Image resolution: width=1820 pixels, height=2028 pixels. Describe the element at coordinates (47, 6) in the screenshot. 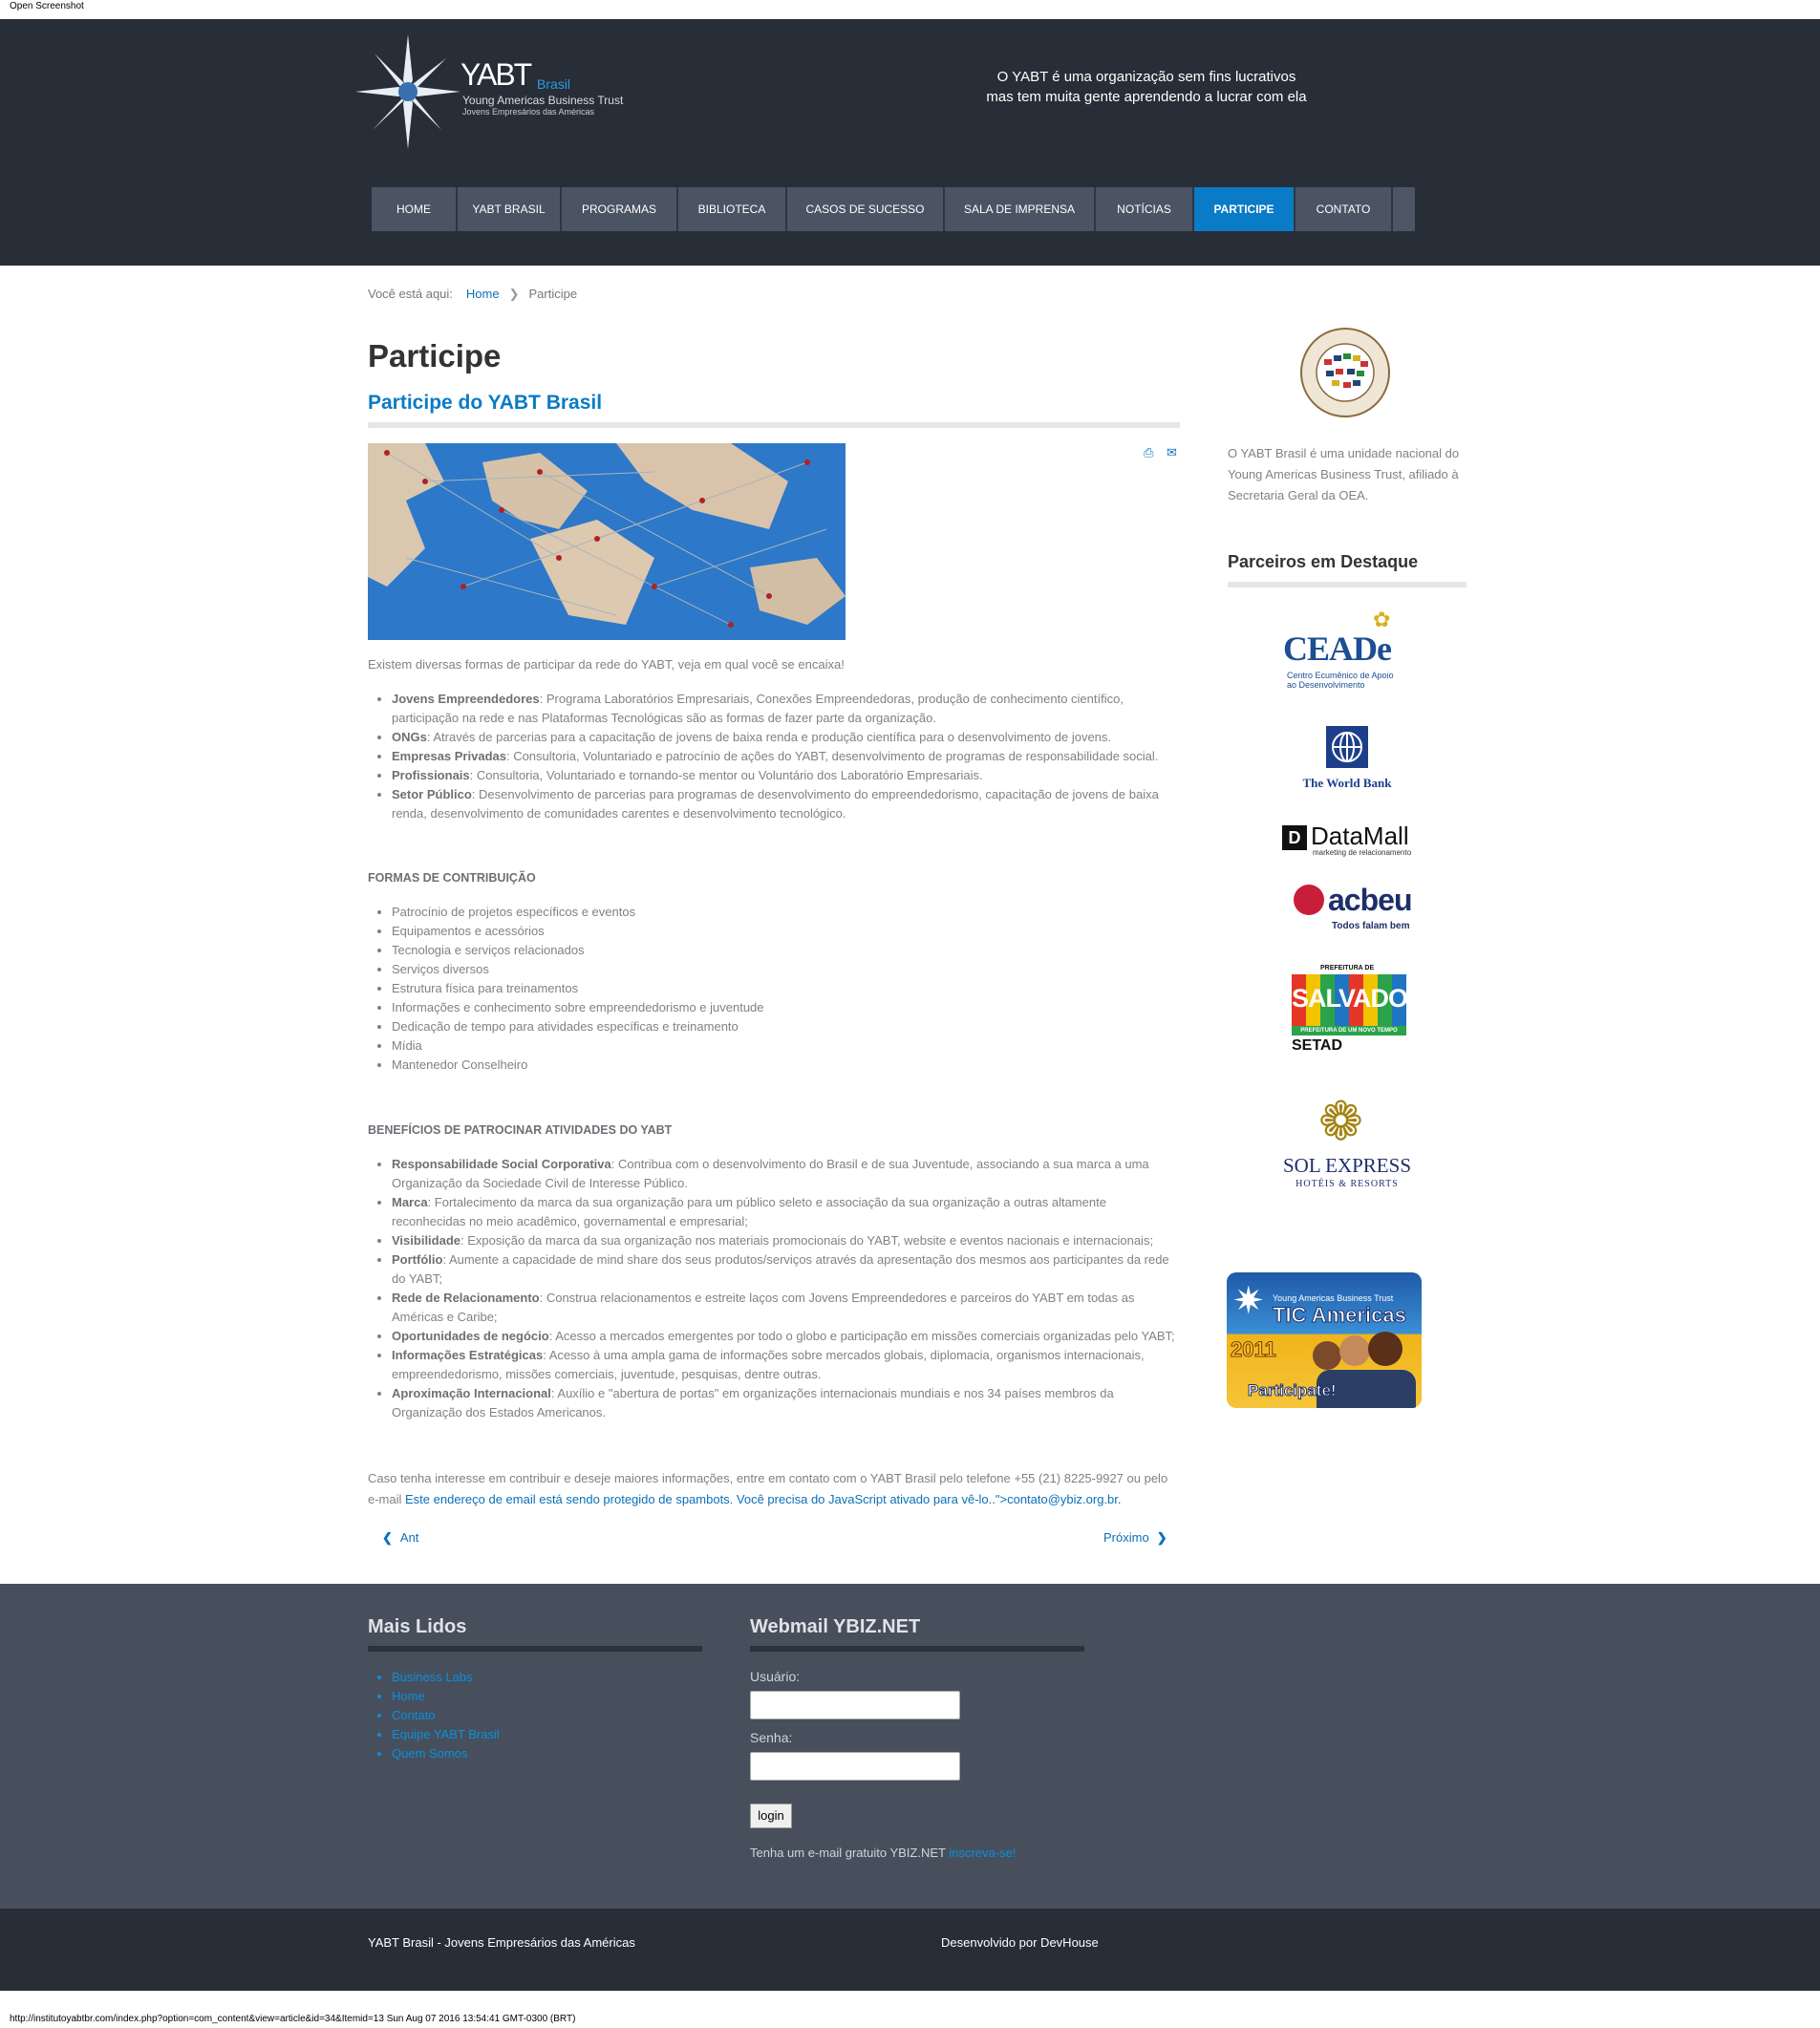

I see `open-screenshot-label: Open Screenshot` at that location.